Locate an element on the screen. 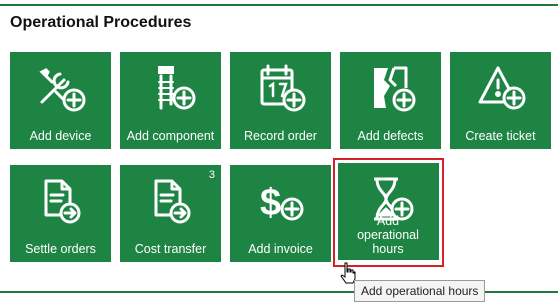 This screenshot has width=558, height=305. create-ticket-tile: Create ticket is located at coordinates (500, 100).